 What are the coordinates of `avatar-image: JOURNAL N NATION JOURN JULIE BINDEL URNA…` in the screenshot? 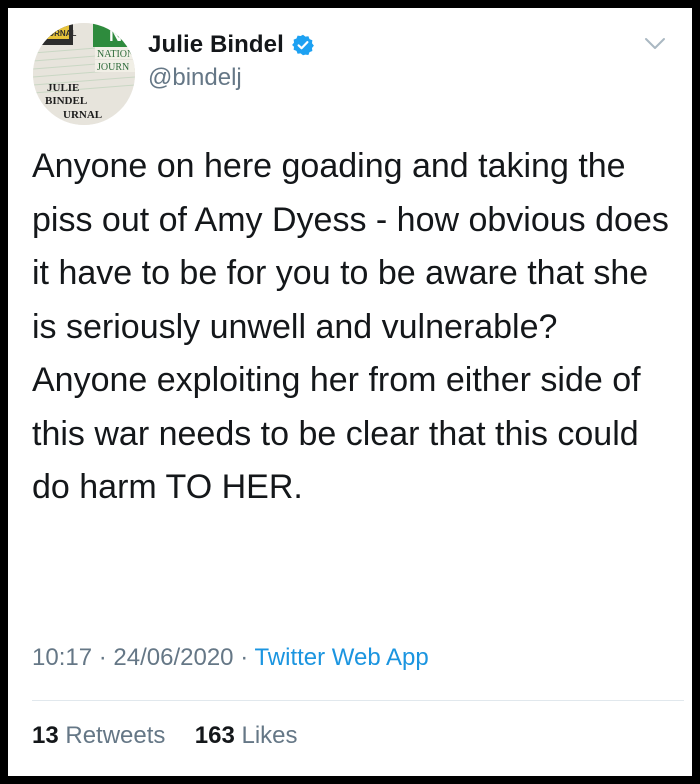 It's located at (84, 74).